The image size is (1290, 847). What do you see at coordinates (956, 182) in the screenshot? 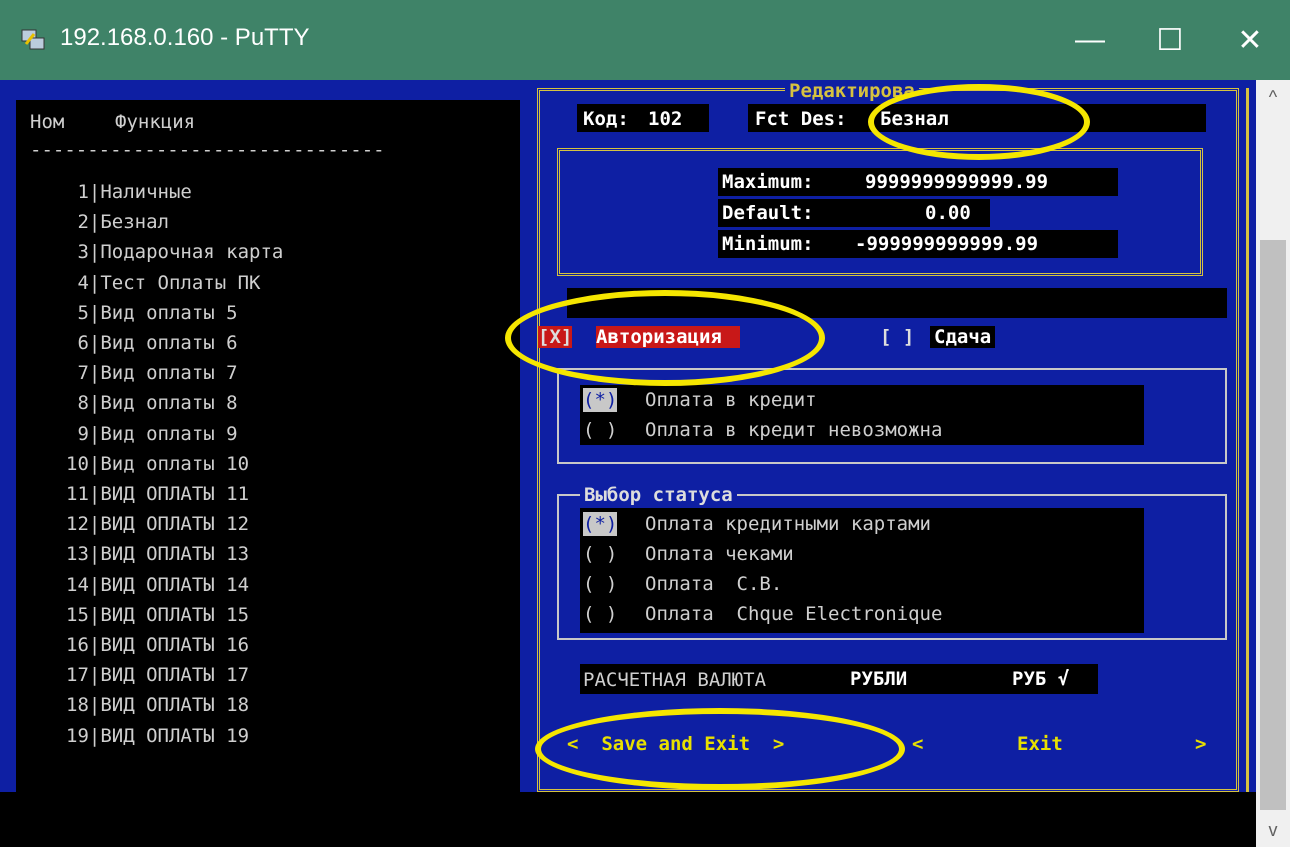
I see `maximum-input: 9999999999999.99` at bounding box center [956, 182].